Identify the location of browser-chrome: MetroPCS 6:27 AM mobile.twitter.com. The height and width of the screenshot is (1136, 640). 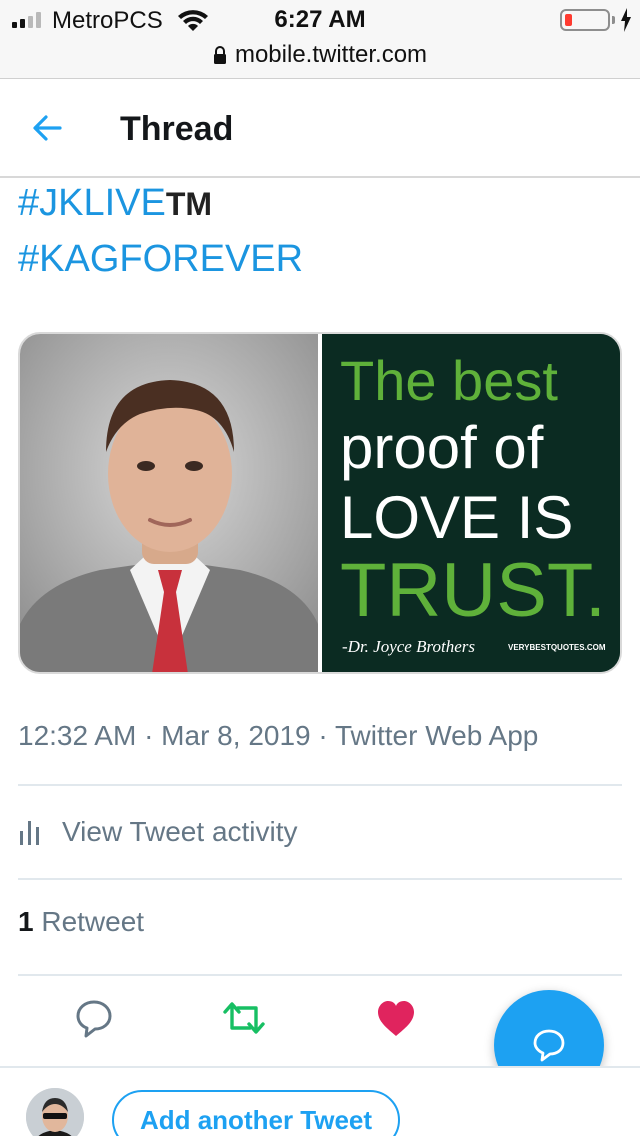
(320, 39).